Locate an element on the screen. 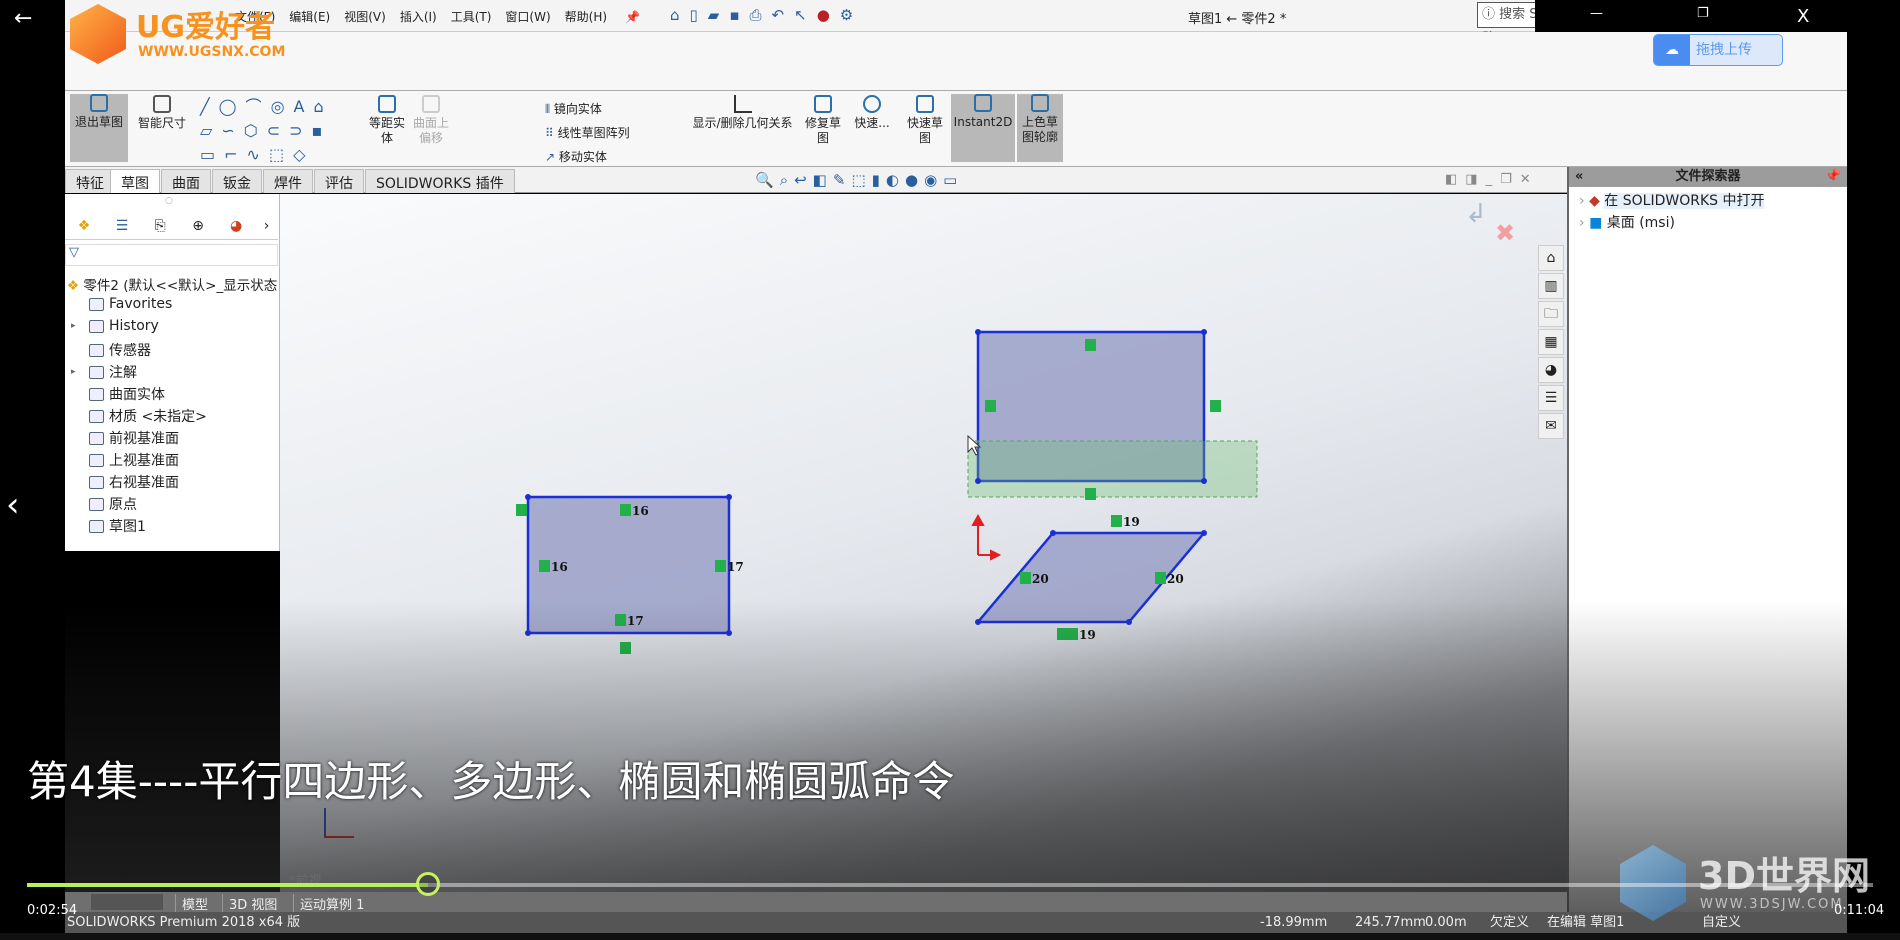 The image size is (1900, 940). material-icon is located at coordinates (96, 416).